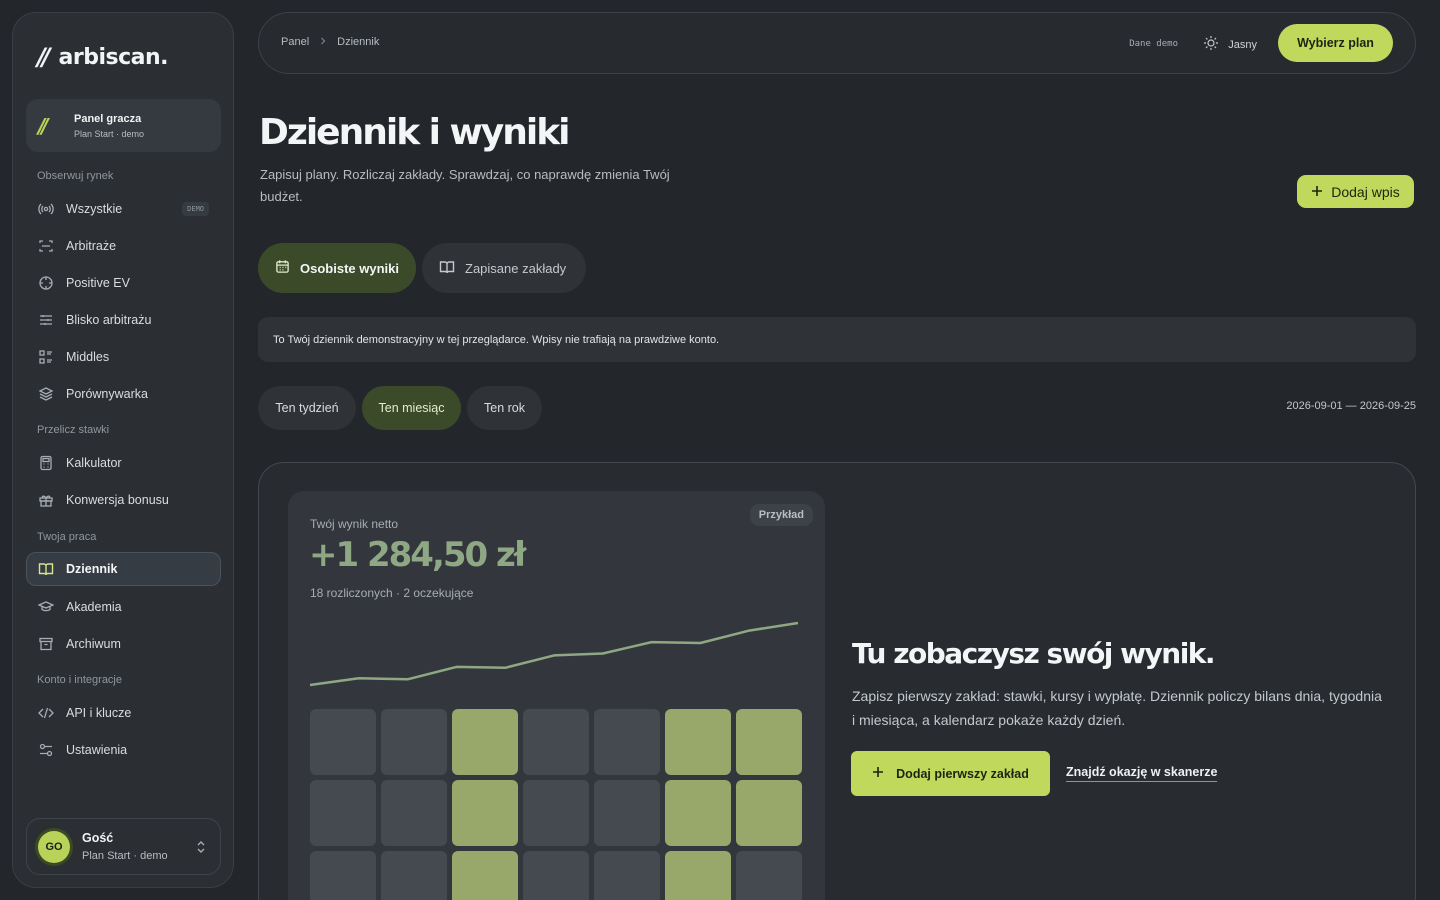  I want to click on result-sparkline, so click(554, 654).